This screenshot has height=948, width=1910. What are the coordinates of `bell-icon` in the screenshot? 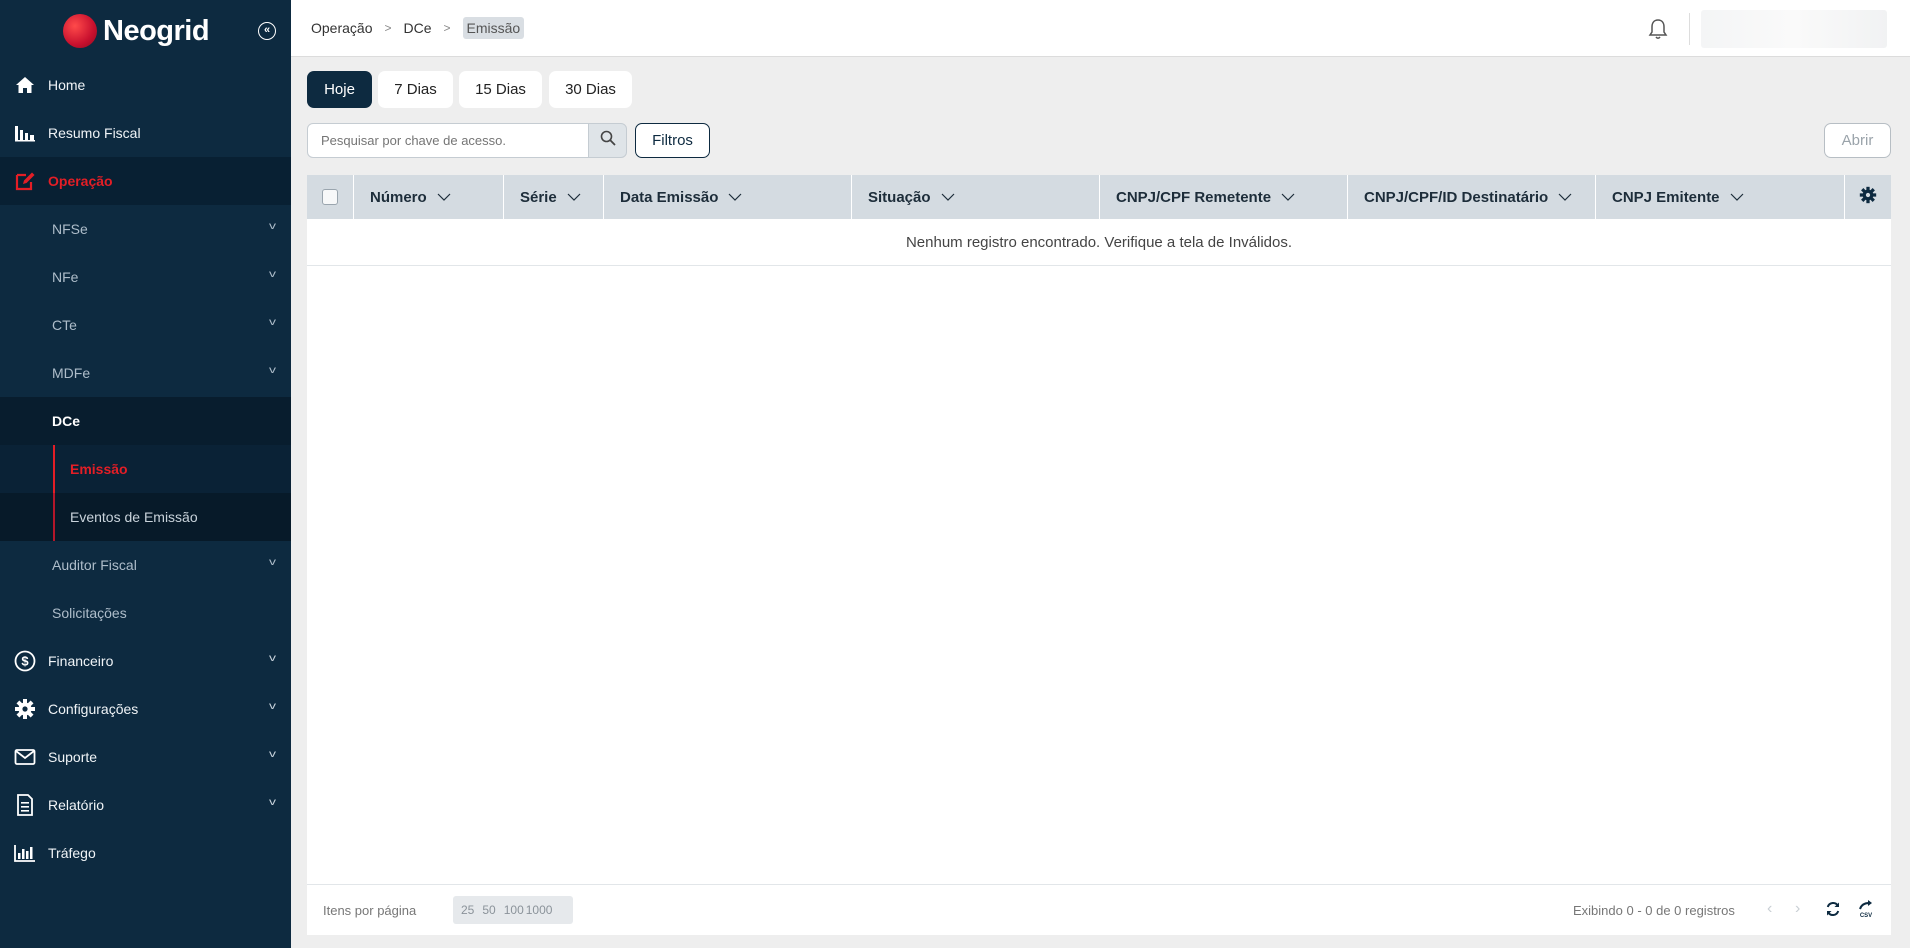 It's located at (1658, 31).